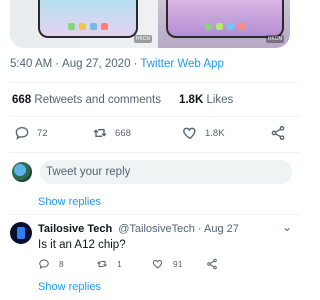 This screenshot has width=320, height=300. Describe the element at coordinates (109, 264) in the screenshot. I see `retweet-button: 1` at that location.